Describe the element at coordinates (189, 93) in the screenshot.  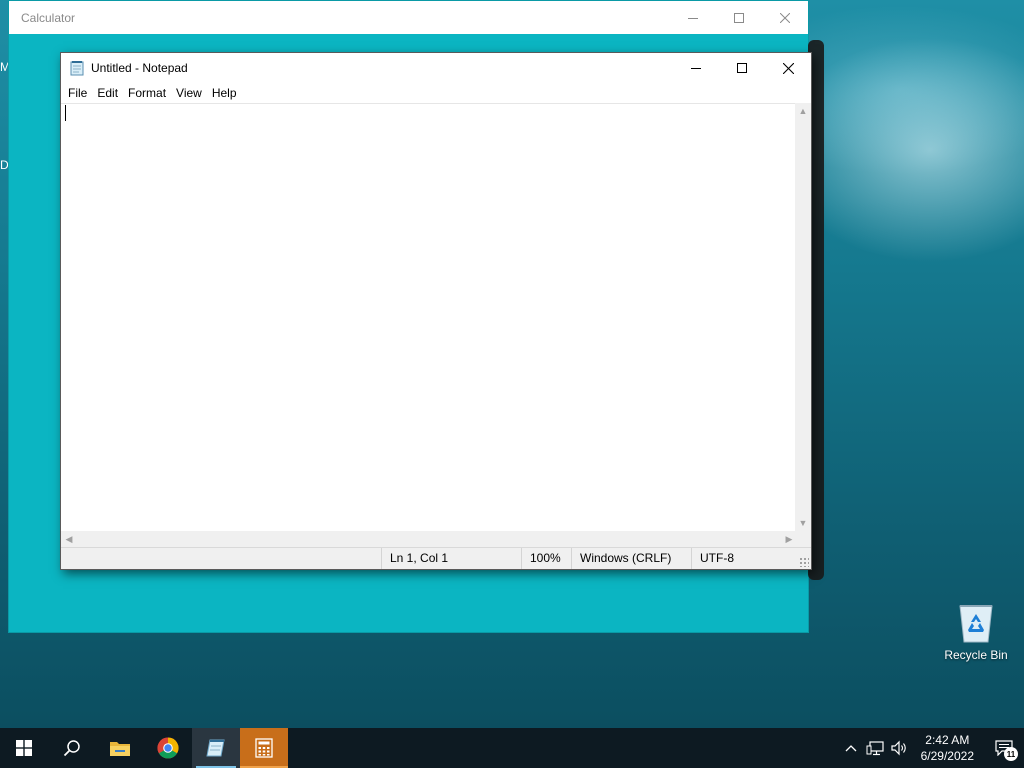
I see `menu-view: View` at that location.